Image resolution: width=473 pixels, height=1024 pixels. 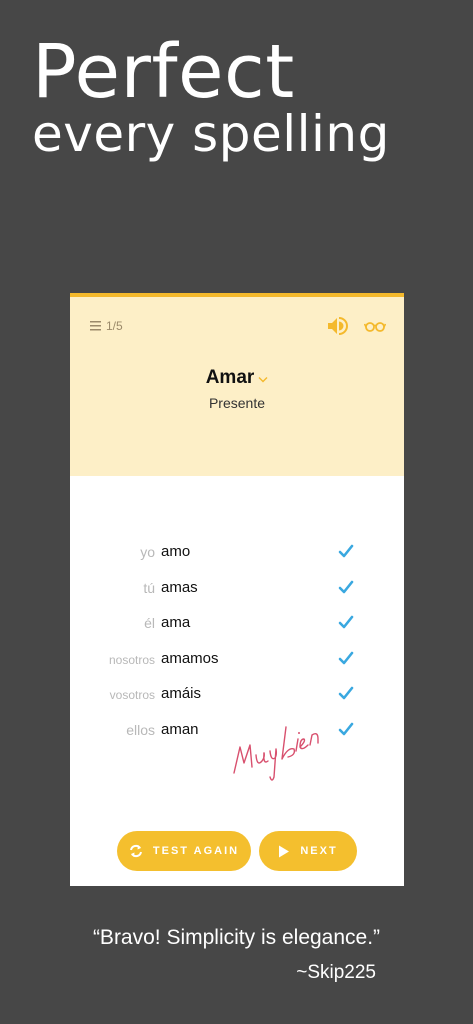 What do you see at coordinates (95, 326) in the screenshot?
I see `menu-icon` at bounding box center [95, 326].